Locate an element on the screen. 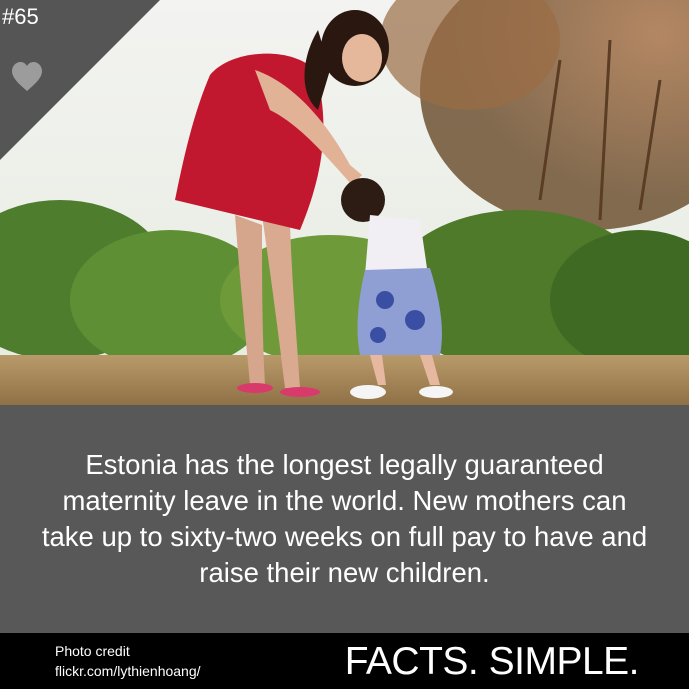  photo-credit-label: Photo credit is located at coordinates (92, 651).